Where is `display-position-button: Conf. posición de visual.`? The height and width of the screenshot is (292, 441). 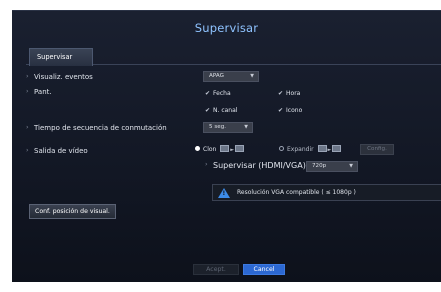
display-position-button: Conf. posición de visual. is located at coordinates (72, 211).